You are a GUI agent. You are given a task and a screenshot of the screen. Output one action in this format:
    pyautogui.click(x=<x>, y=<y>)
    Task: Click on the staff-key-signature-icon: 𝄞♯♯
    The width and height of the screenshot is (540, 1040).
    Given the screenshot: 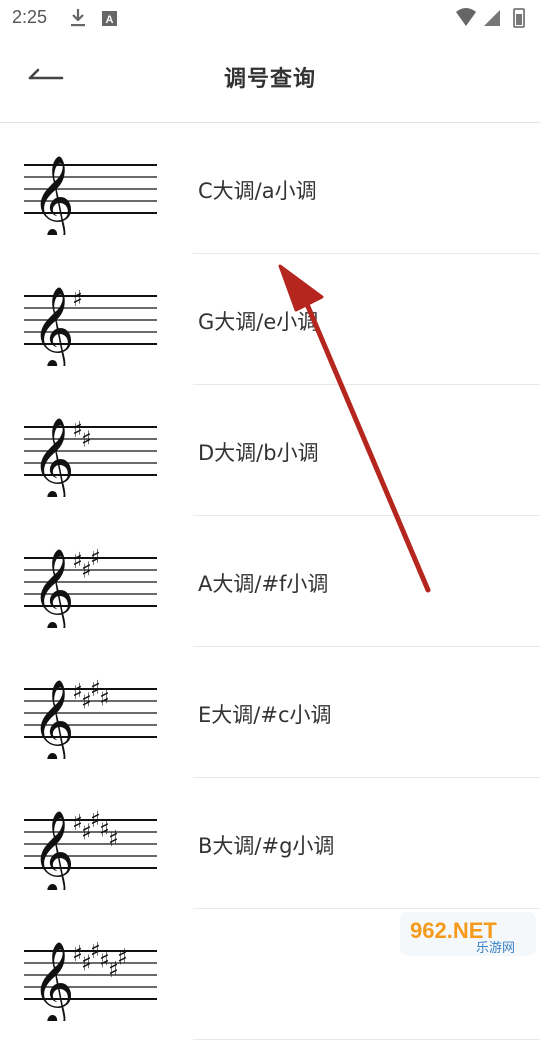 What is the action you would take?
    pyautogui.click(x=90, y=456)
    